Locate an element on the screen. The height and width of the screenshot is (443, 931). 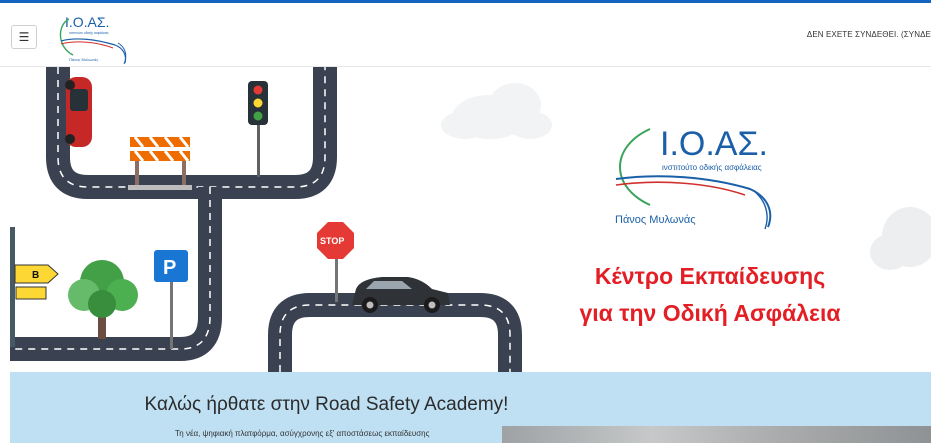
hero-headline-line1: Κέντρο Εκπαίδευσης is located at coordinates (710, 276).